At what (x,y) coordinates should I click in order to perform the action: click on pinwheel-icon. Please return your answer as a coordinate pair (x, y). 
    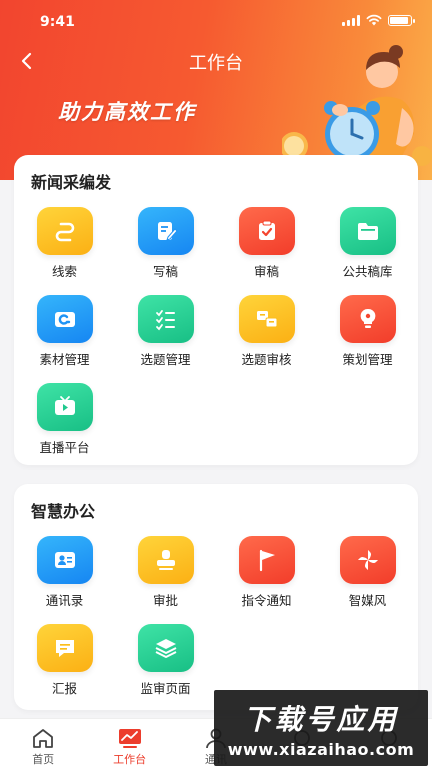
    Looking at the image, I should click on (367, 560).